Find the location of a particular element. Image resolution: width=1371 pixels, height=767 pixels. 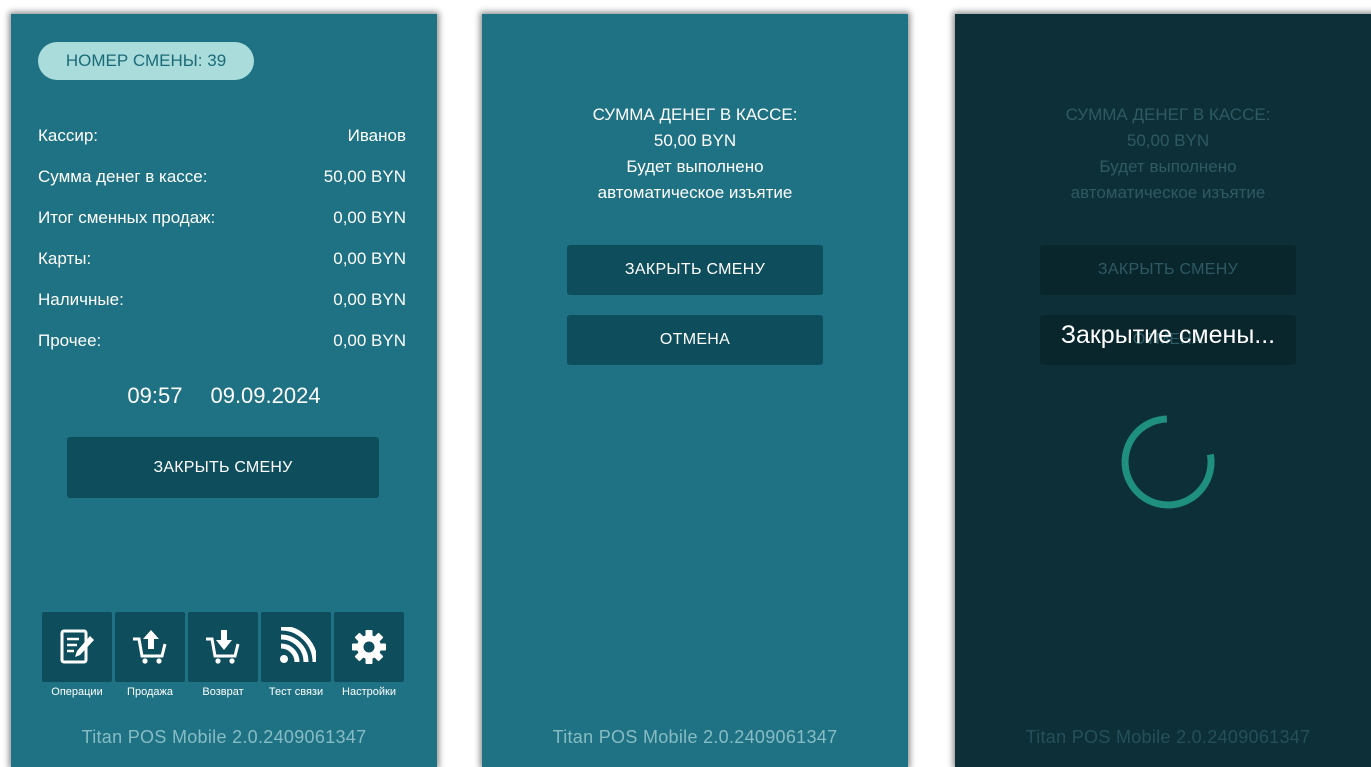

confirm-close-shift-button-disabled: ЗАКРЫТЬ СМЕНУ is located at coordinates (1168, 270).